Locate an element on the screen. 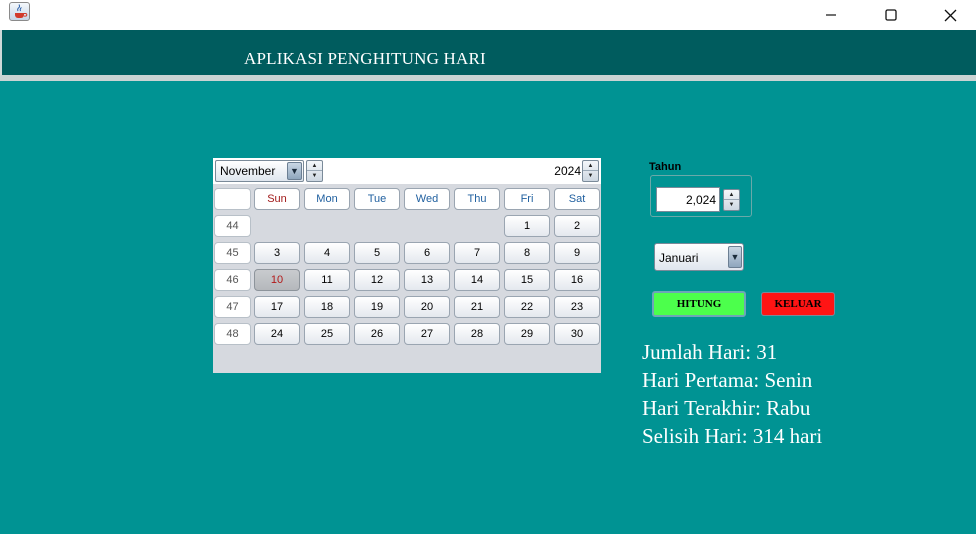  day-button: 8 is located at coordinates (527, 253).